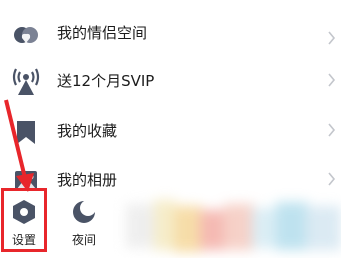  Describe the element at coordinates (26, 35) in the screenshot. I see `heart-icon` at that location.